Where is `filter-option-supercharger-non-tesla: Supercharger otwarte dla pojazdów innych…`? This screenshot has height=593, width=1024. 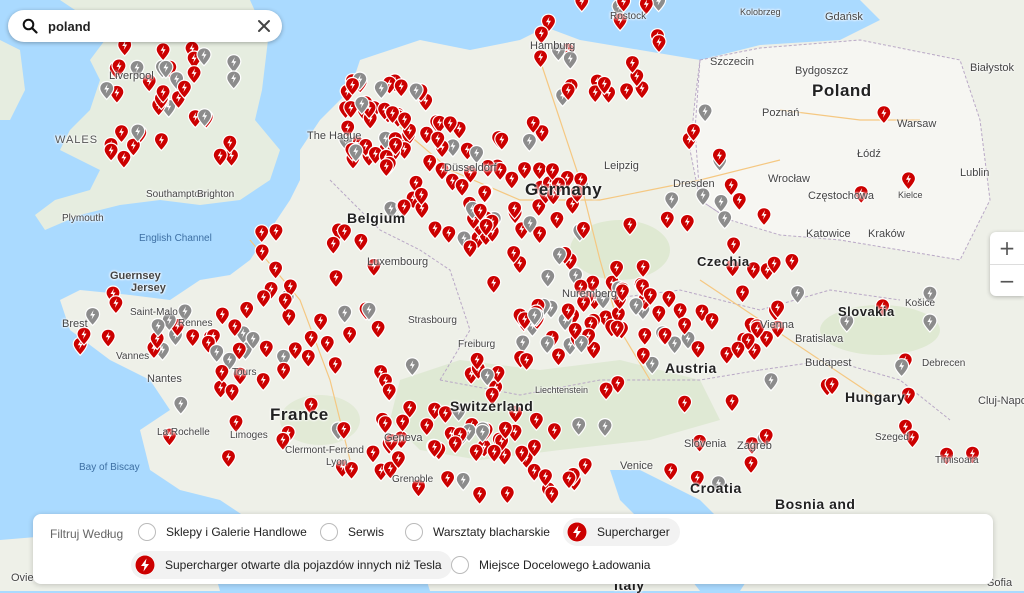
filter-option-supercharger-non-tesla: Supercharger otwarte dla pojazdów innych… is located at coordinates (291, 565).